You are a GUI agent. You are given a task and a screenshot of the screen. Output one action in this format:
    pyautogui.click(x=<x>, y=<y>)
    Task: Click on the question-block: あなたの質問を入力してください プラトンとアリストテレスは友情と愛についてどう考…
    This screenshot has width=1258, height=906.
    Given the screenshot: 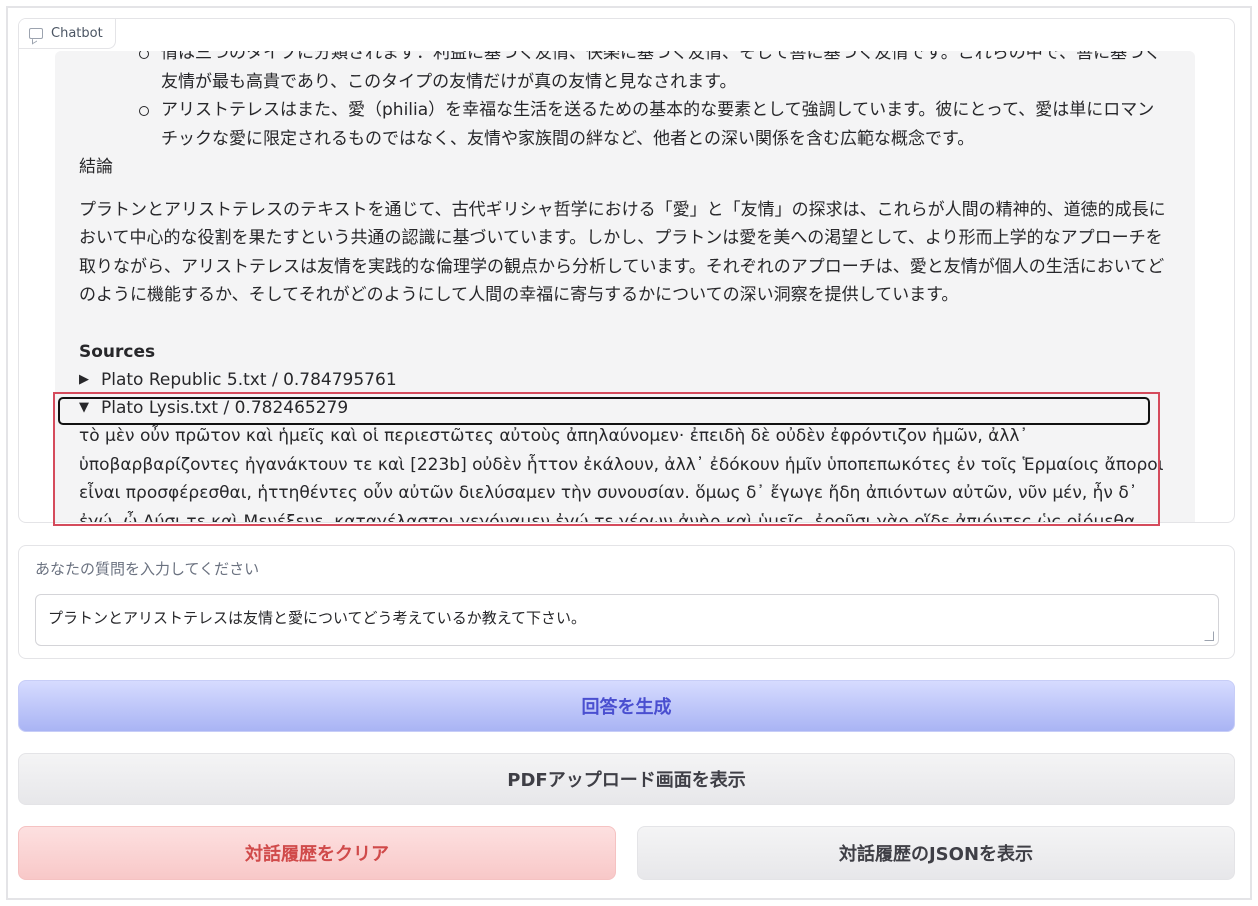 What is the action you would take?
    pyautogui.click(x=626, y=602)
    